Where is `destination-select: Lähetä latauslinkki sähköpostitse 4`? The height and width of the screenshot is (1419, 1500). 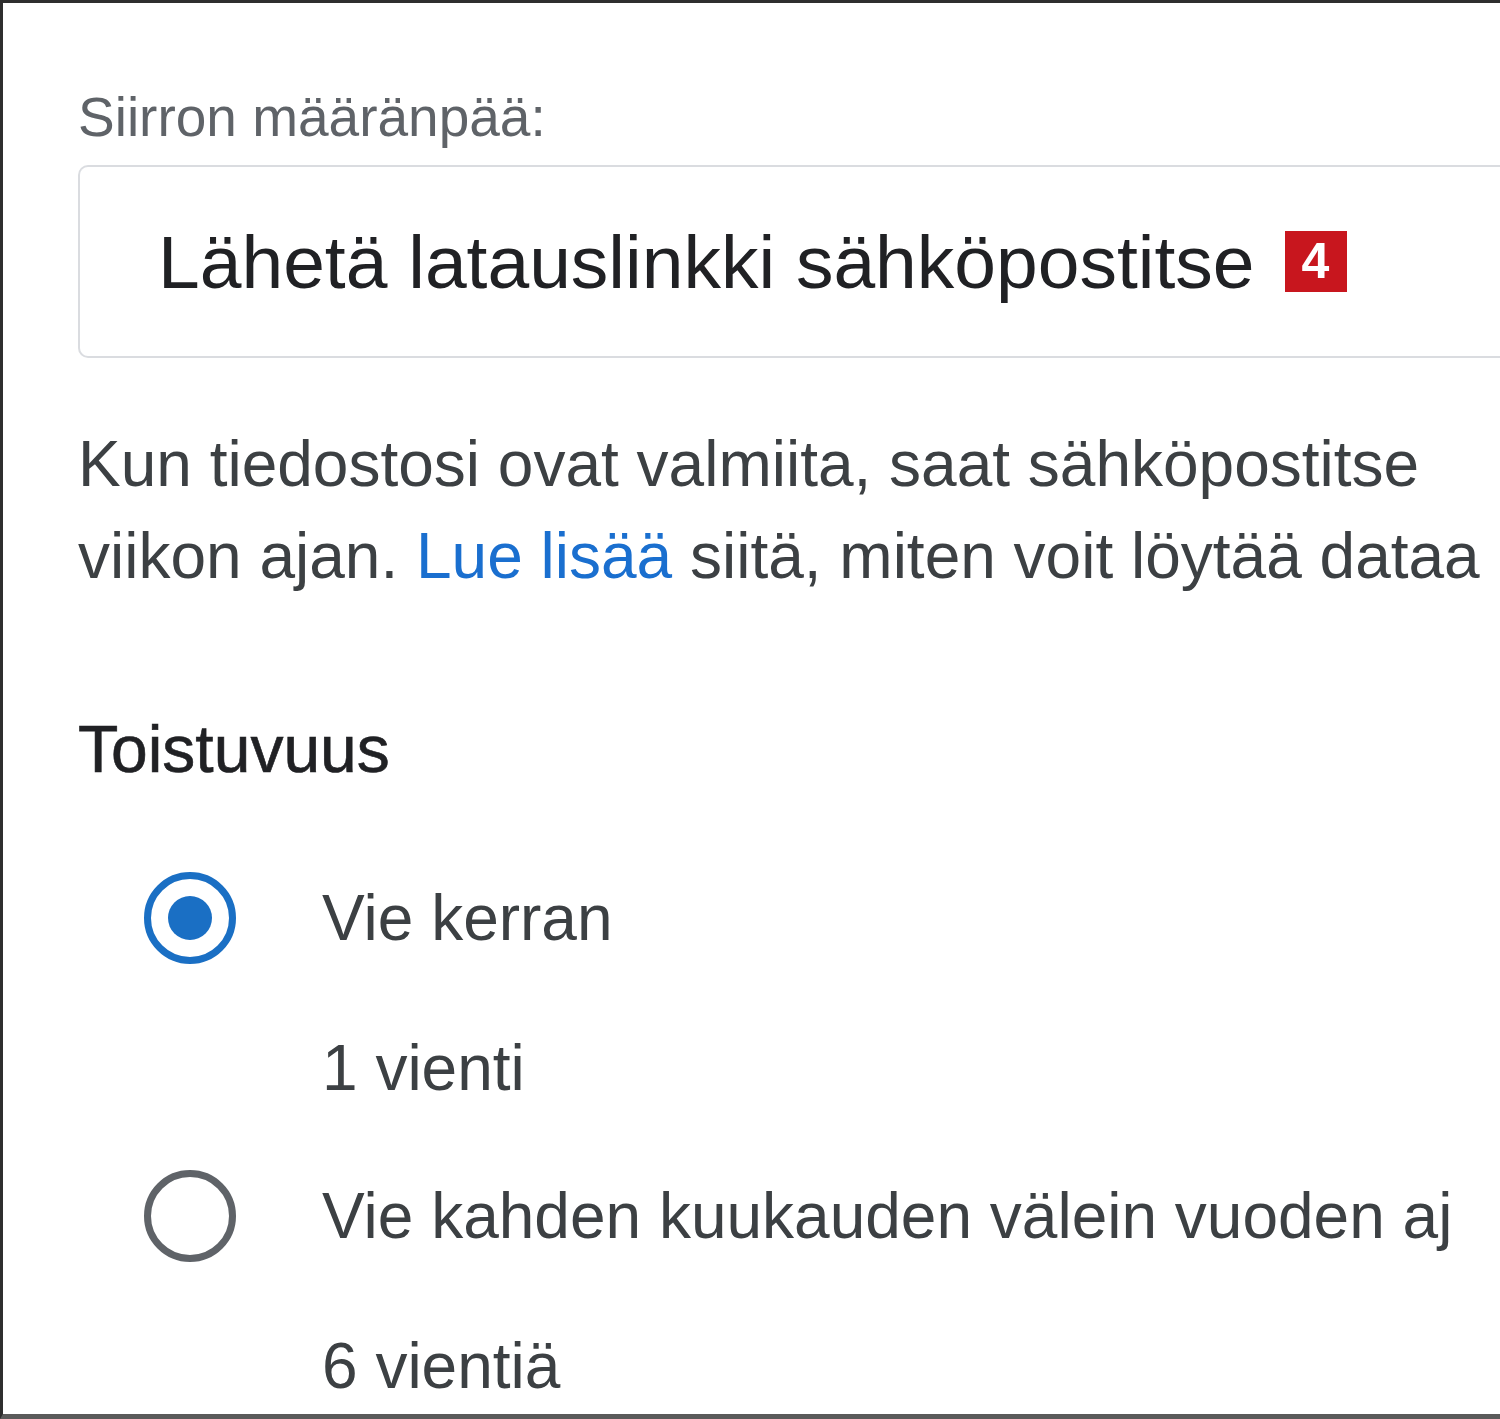 destination-select: Lähetä latauslinkki sähköpostitse 4 is located at coordinates (789, 261).